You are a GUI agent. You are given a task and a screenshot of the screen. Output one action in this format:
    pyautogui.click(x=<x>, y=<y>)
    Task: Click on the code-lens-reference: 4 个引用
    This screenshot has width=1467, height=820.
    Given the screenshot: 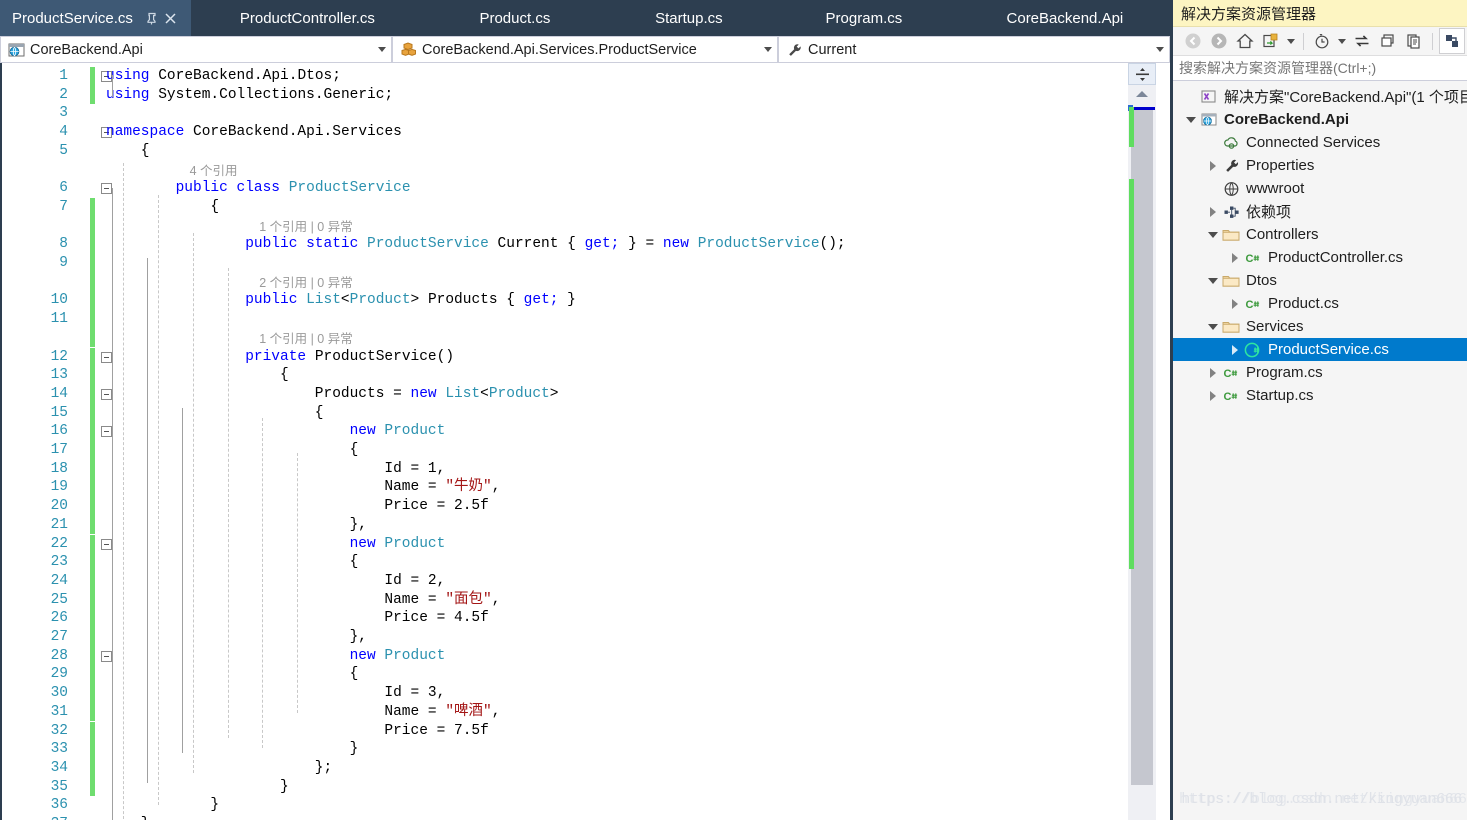 What is the action you would take?
    pyautogui.click(x=214, y=171)
    